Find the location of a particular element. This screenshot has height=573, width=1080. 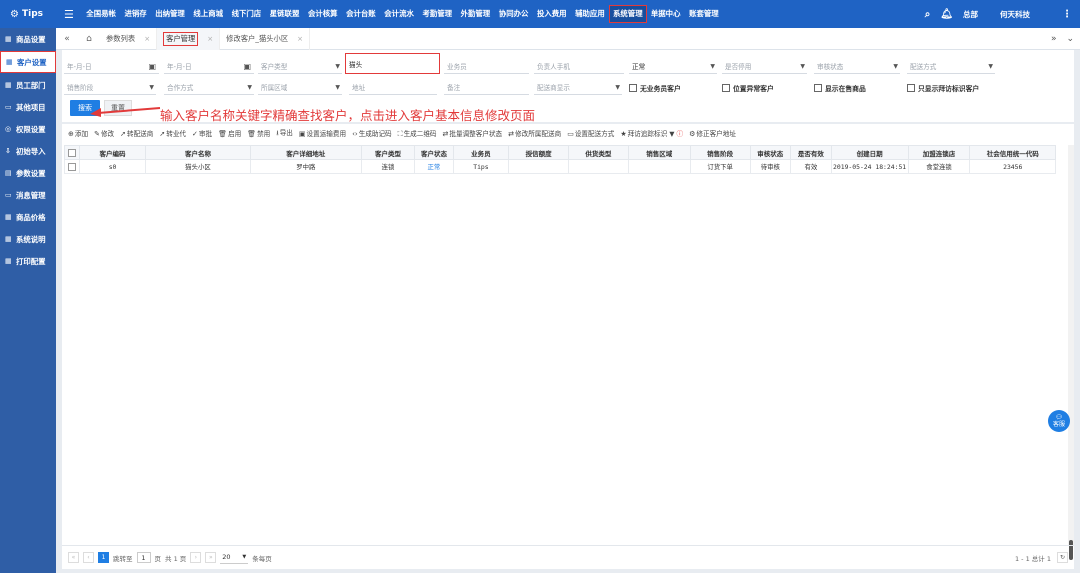

sidebar-item: ▦ 员工部门 is located at coordinates (28, 85).